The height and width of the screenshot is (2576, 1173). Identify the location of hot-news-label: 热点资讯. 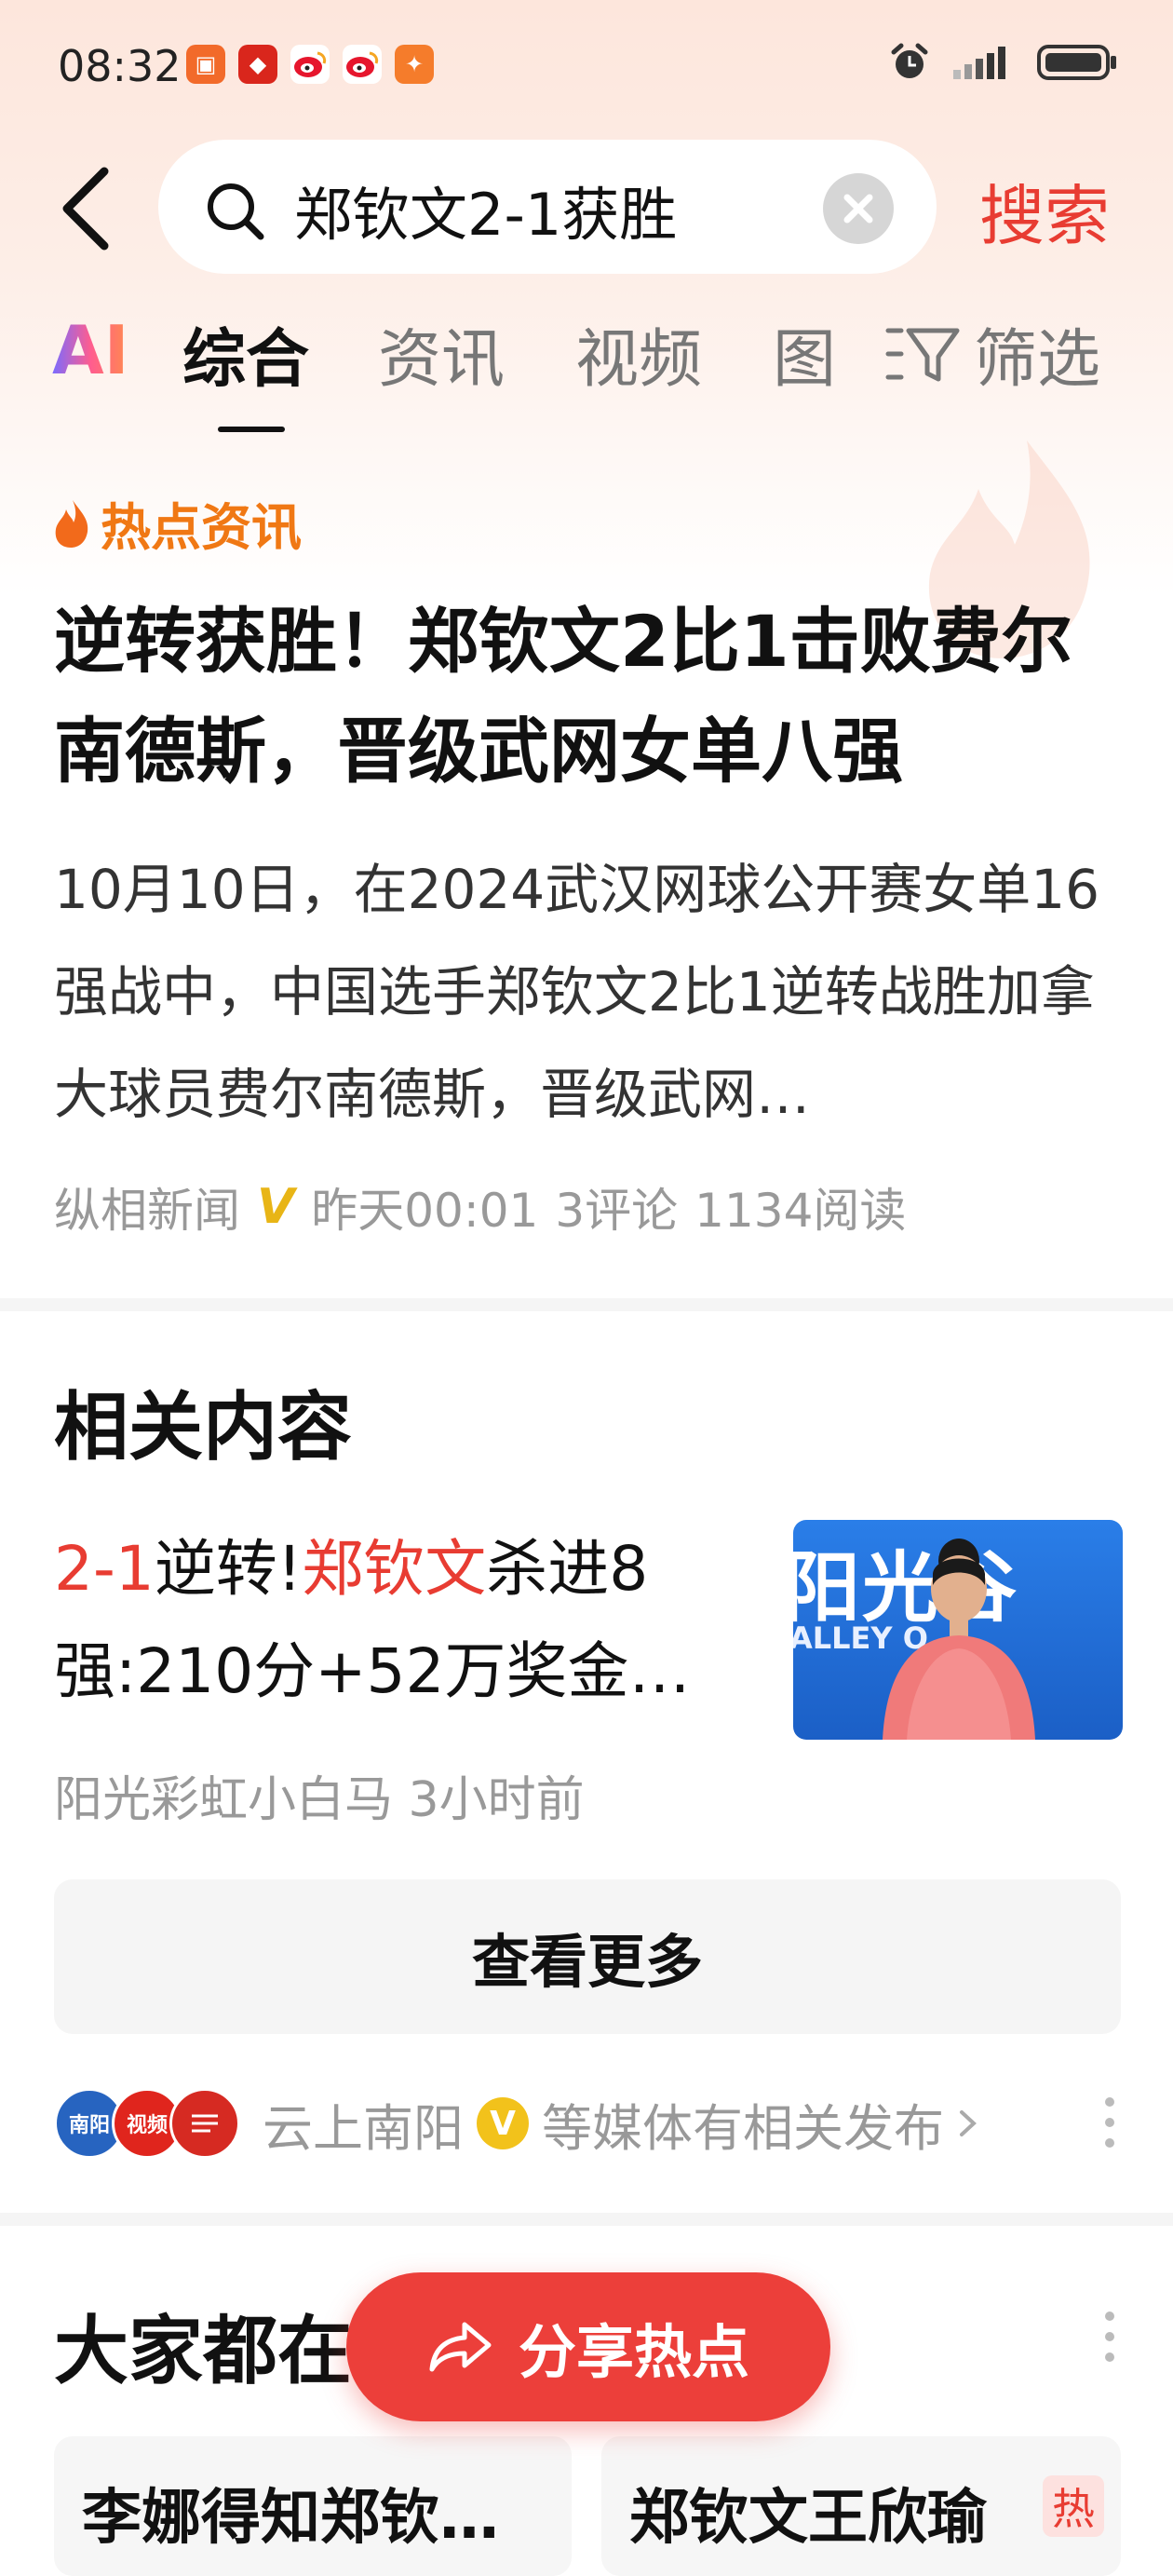
(201, 527).